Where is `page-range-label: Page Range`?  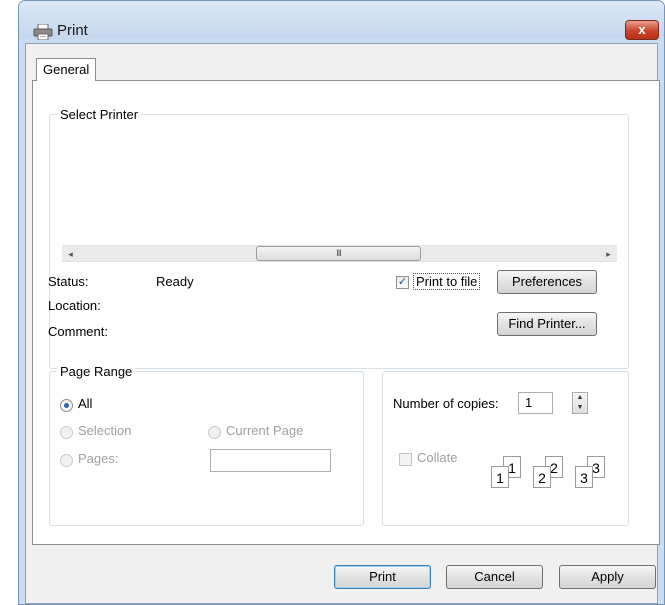
page-range-label: Page Range is located at coordinates (96, 371).